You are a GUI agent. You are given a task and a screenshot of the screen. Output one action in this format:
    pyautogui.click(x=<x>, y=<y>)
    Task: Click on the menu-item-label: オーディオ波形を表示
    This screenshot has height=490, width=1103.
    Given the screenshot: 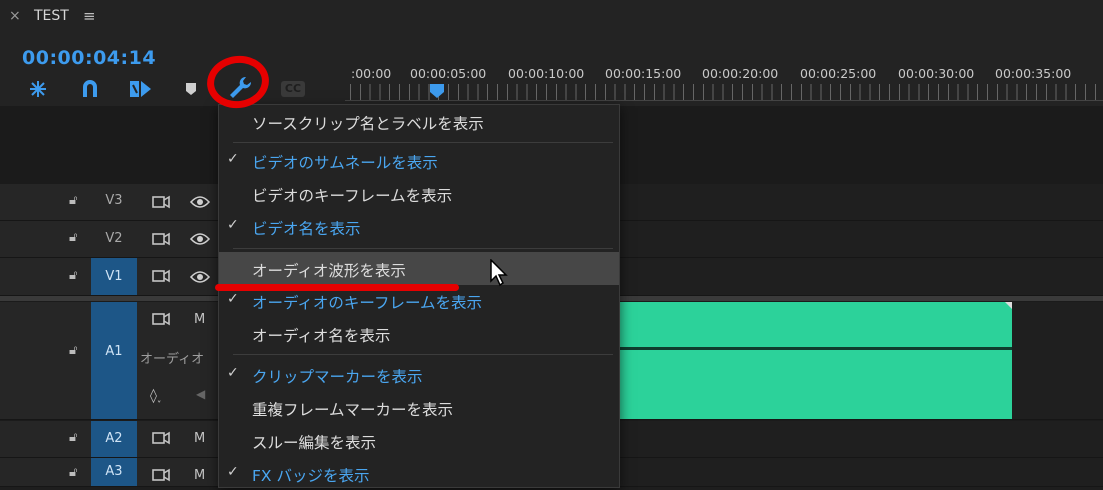 What is the action you would take?
    pyautogui.click(x=329, y=271)
    